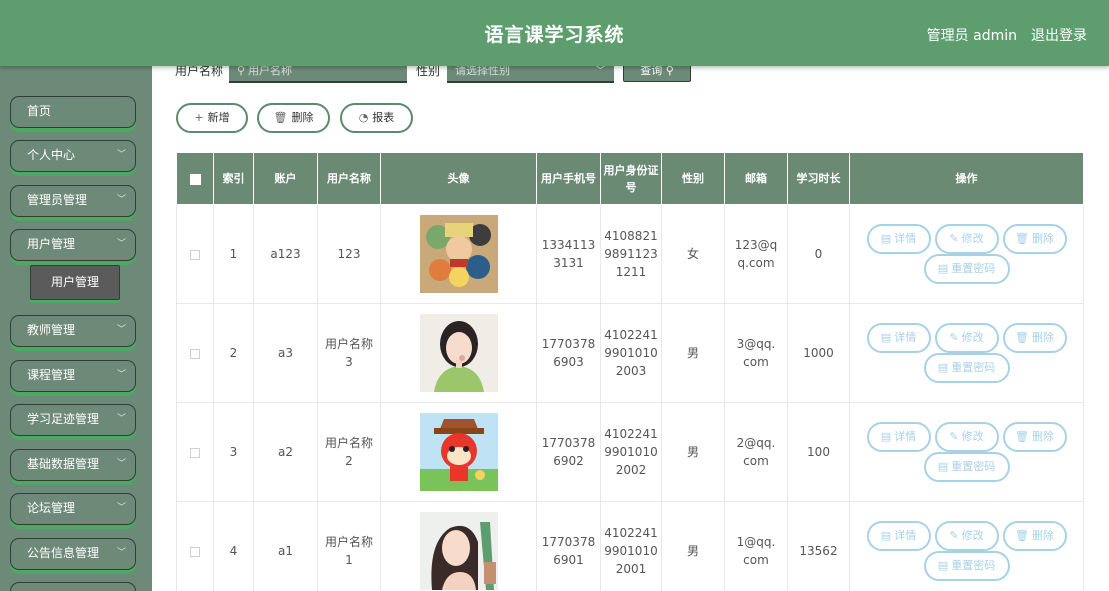 The height and width of the screenshot is (591, 1109). What do you see at coordinates (363, 117) in the screenshot?
I see `pie-chart-icon: ◔` at bounding box center [363, 117].